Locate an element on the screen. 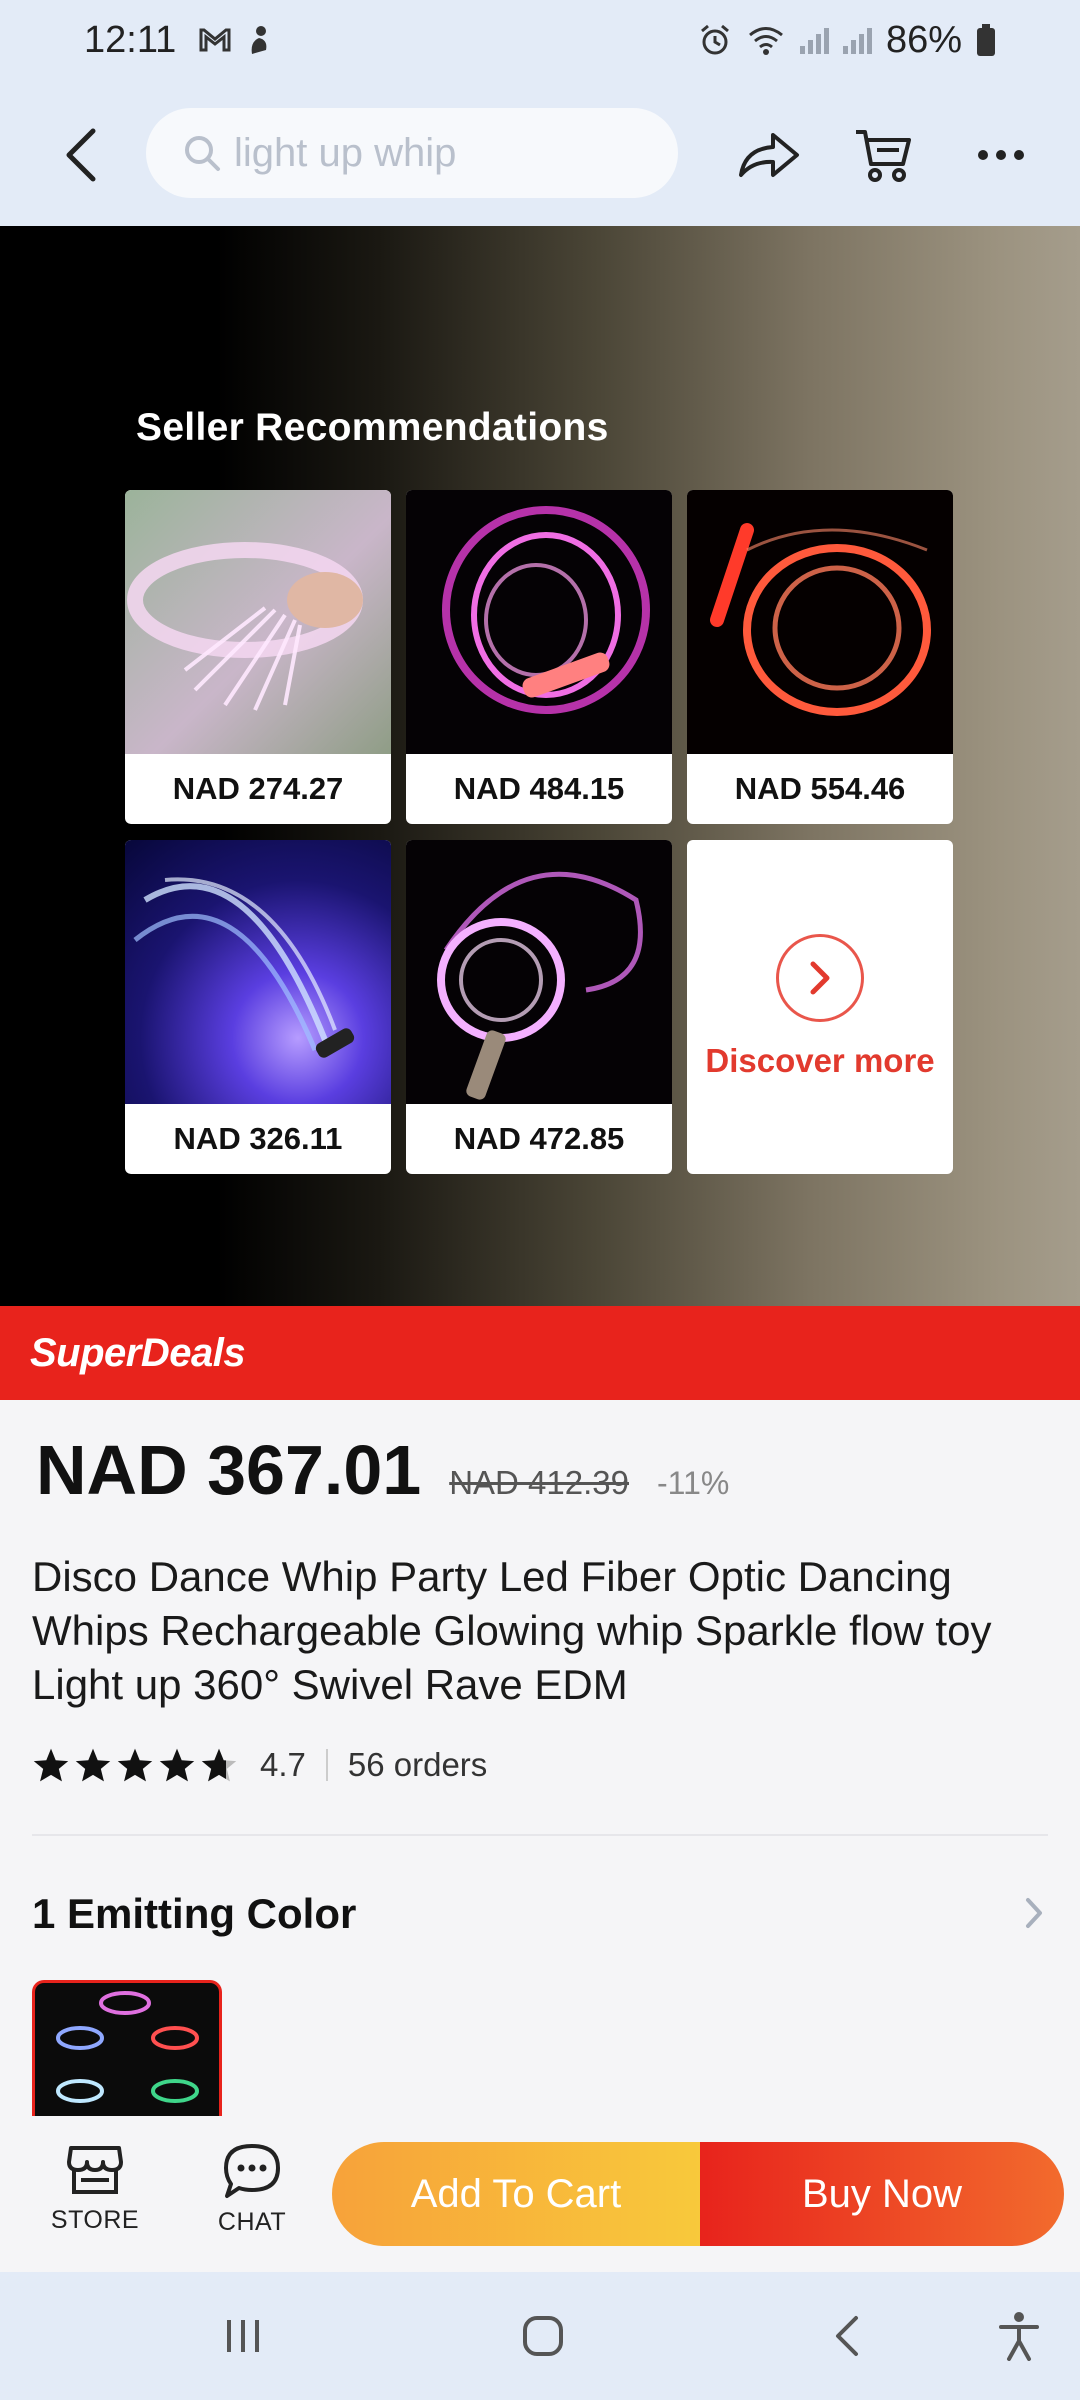 Image resolution: width=1080 pixels, height=2400 pixels. original-price: NAD 412.39 is located at coordinates (539, 1482).